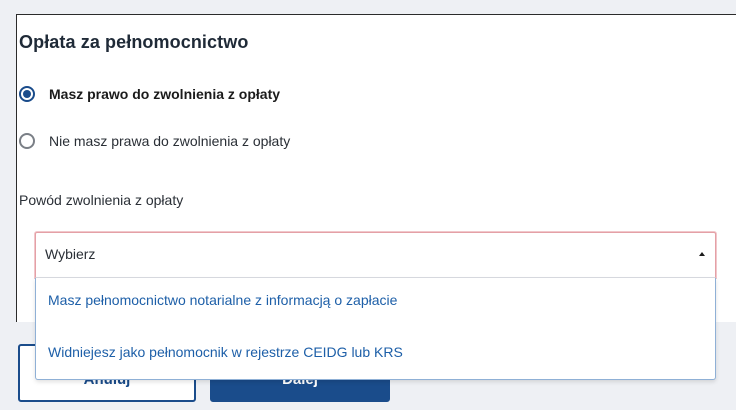 Image resolution: width=736 pixels, height=410 pixels. I want to click on radio-label-not-exempt: Nie masz prawa do zwolnienia z opłaty, so click(170, 141).